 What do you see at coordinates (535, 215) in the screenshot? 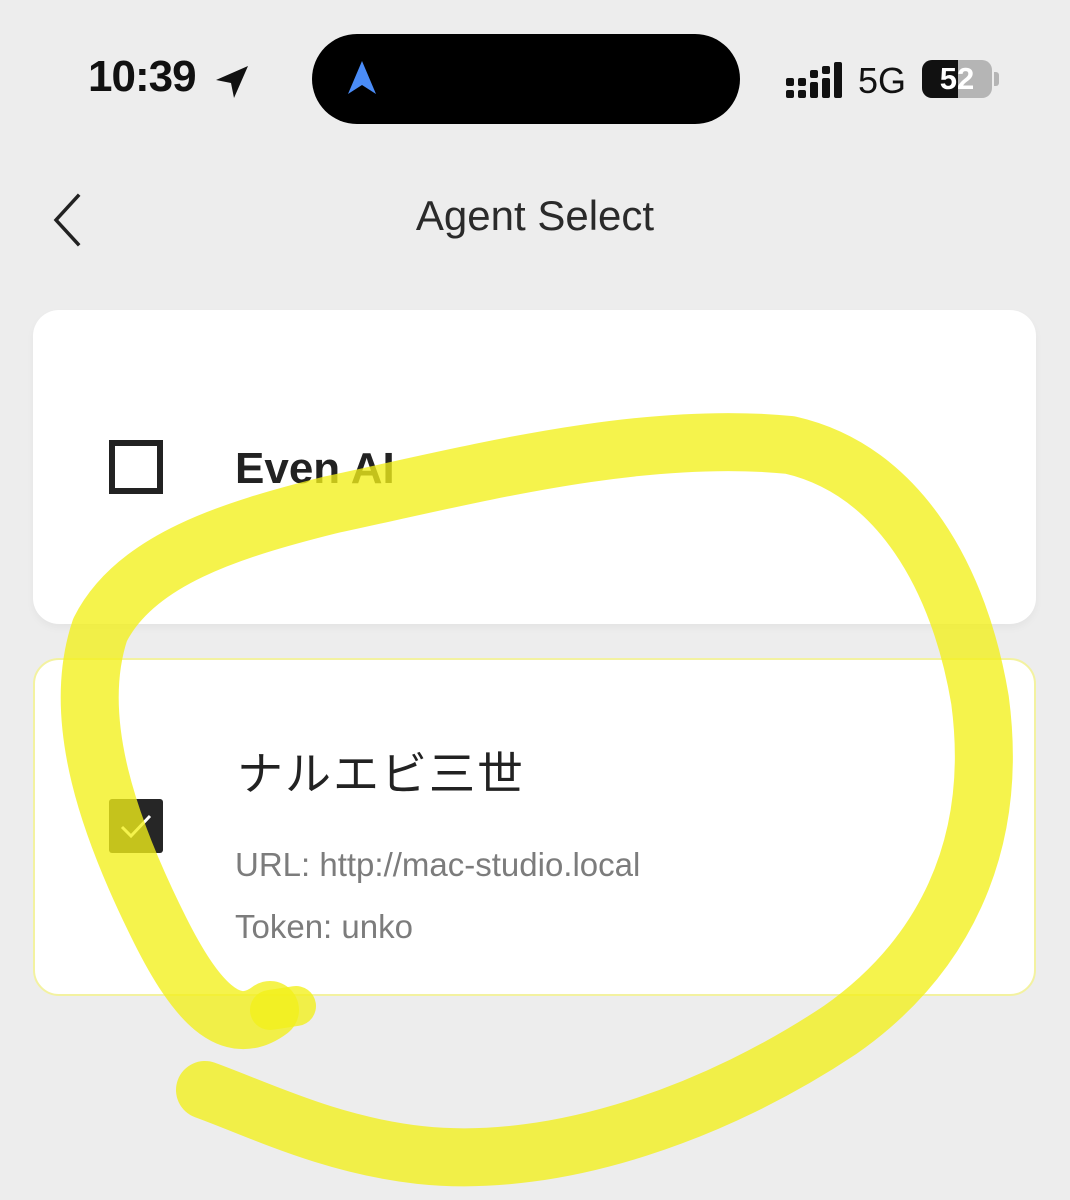
I see `page-title: Agent Select` at bounding box center [535, 215].